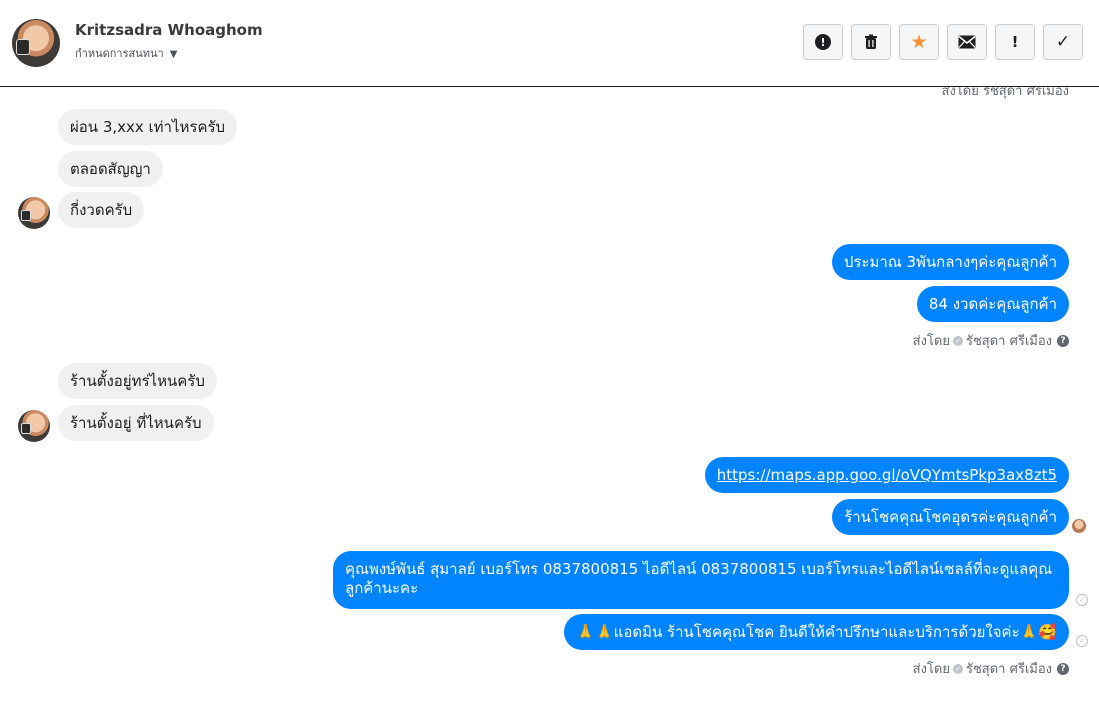  I want to click on star-button: ★, so click(919, 42).